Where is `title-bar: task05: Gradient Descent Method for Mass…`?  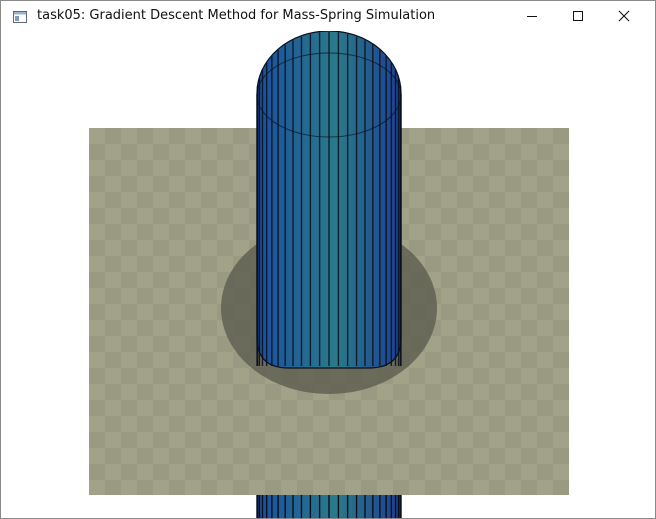
title-bar: task05: Gradient Descent Method for Mass… is located at coordinates (328, 16).